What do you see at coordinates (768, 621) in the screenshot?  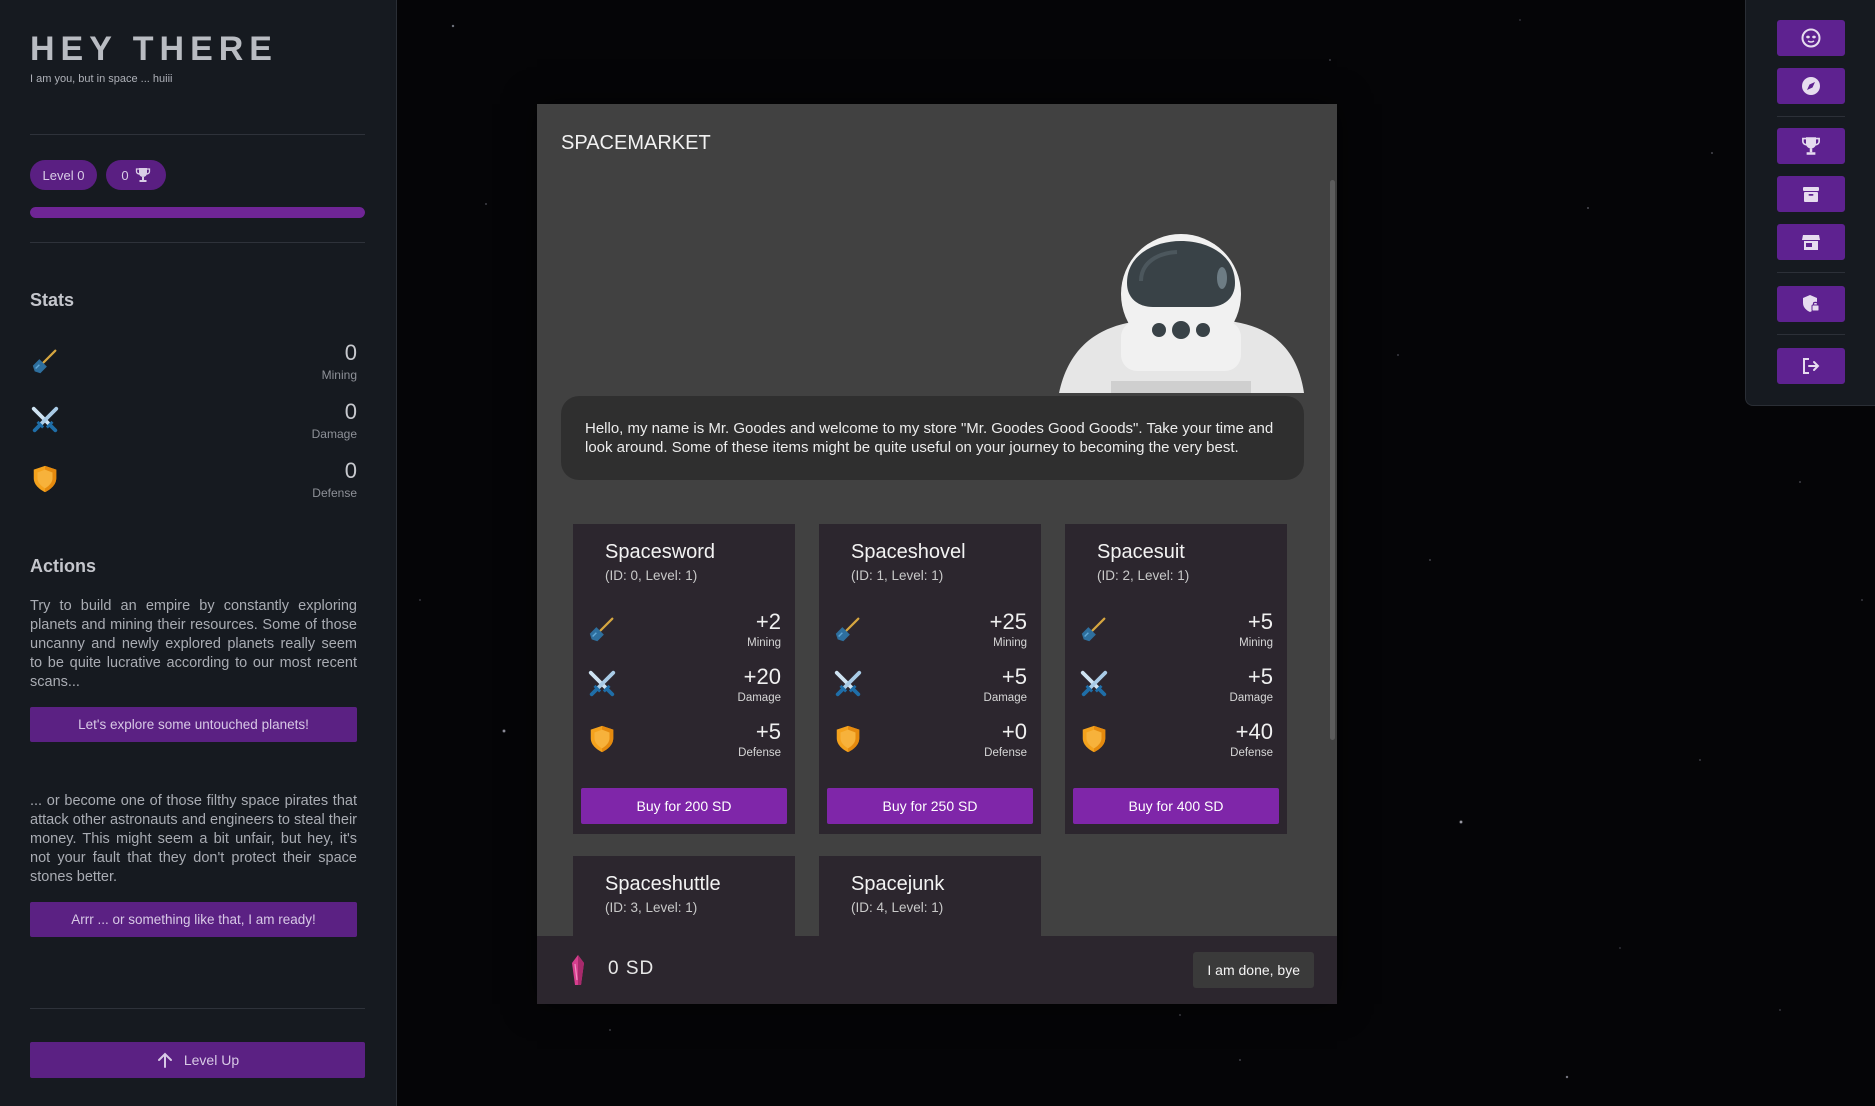 I see `item-mining-value: +2` at bounding box center [768, 621].